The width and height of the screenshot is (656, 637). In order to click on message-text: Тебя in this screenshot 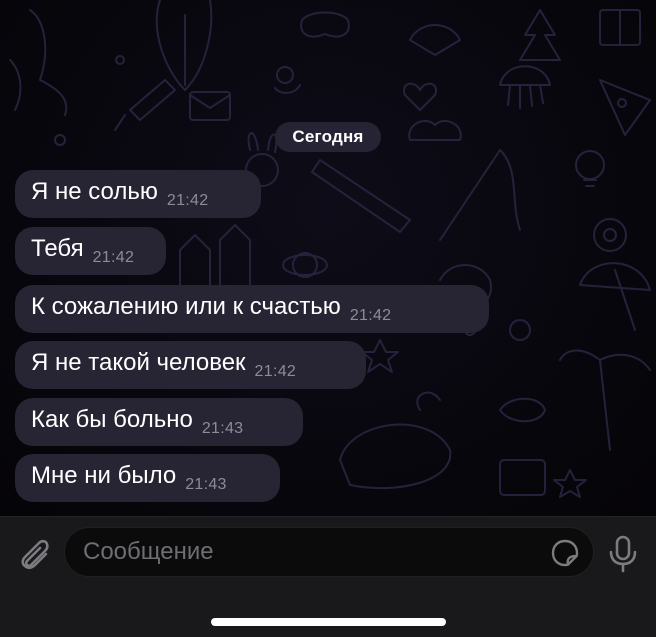, I will do `click(57, 248)`.